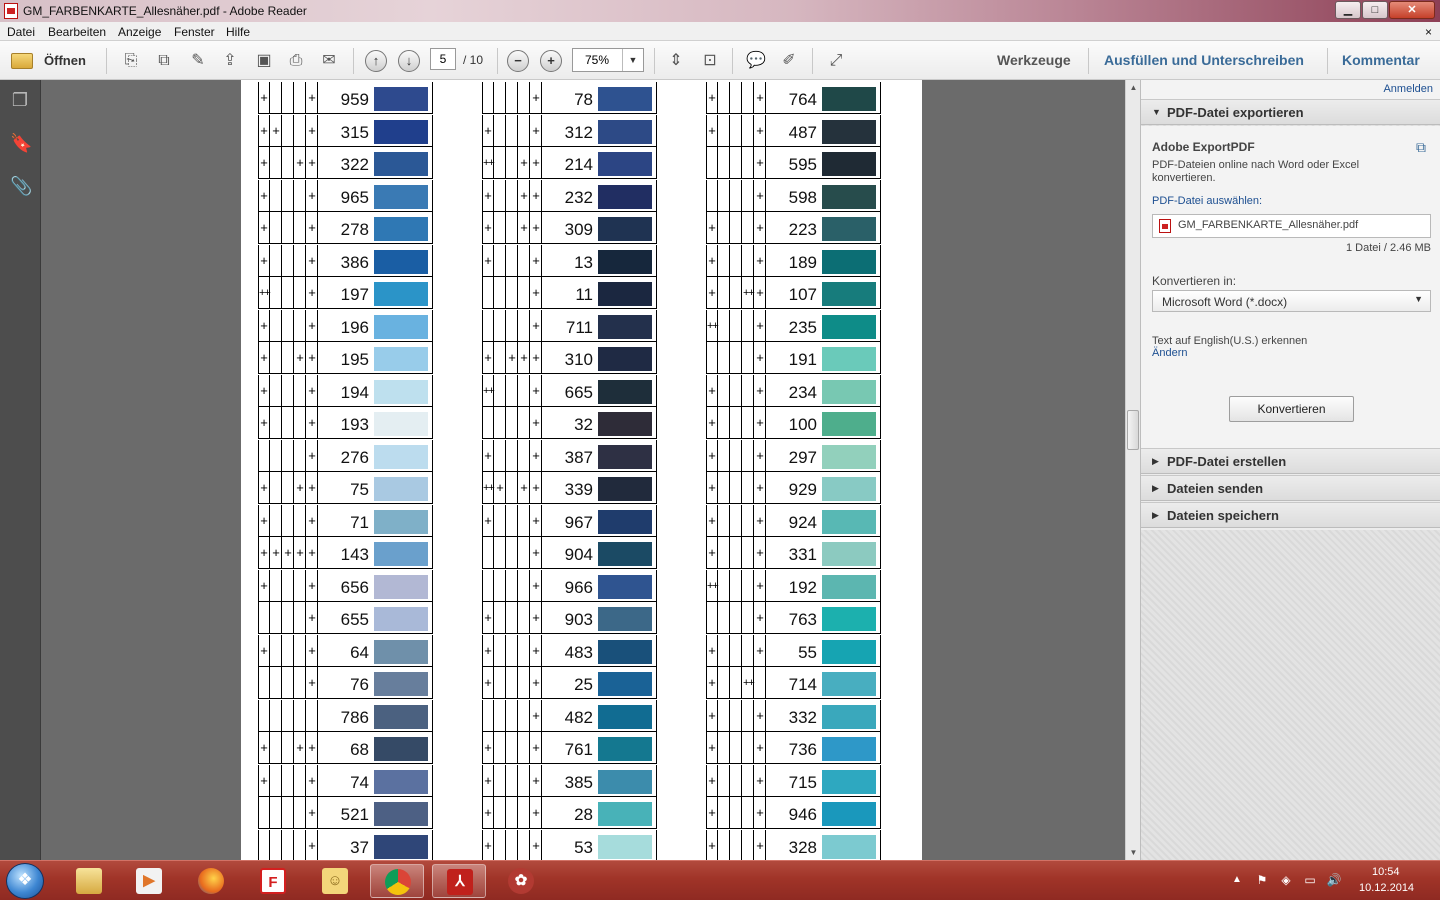 Image resolution: width=1440 pixels, height=900 pixels. What do you see at coordinates (376, 61) in the screenshot?
I see `previous-page-button: ↑` at bounding box center [376, 61].